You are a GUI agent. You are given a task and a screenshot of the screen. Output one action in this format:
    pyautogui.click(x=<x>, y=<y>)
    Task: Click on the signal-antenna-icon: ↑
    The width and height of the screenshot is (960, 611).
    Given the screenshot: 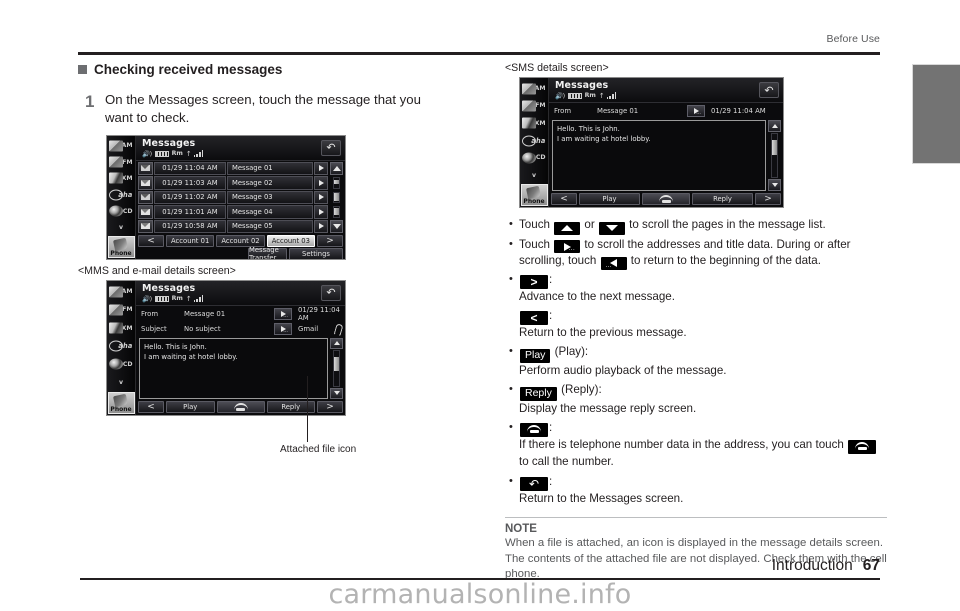 What is the action you would take?
    pyautogui.click(x=188, y=298)
    